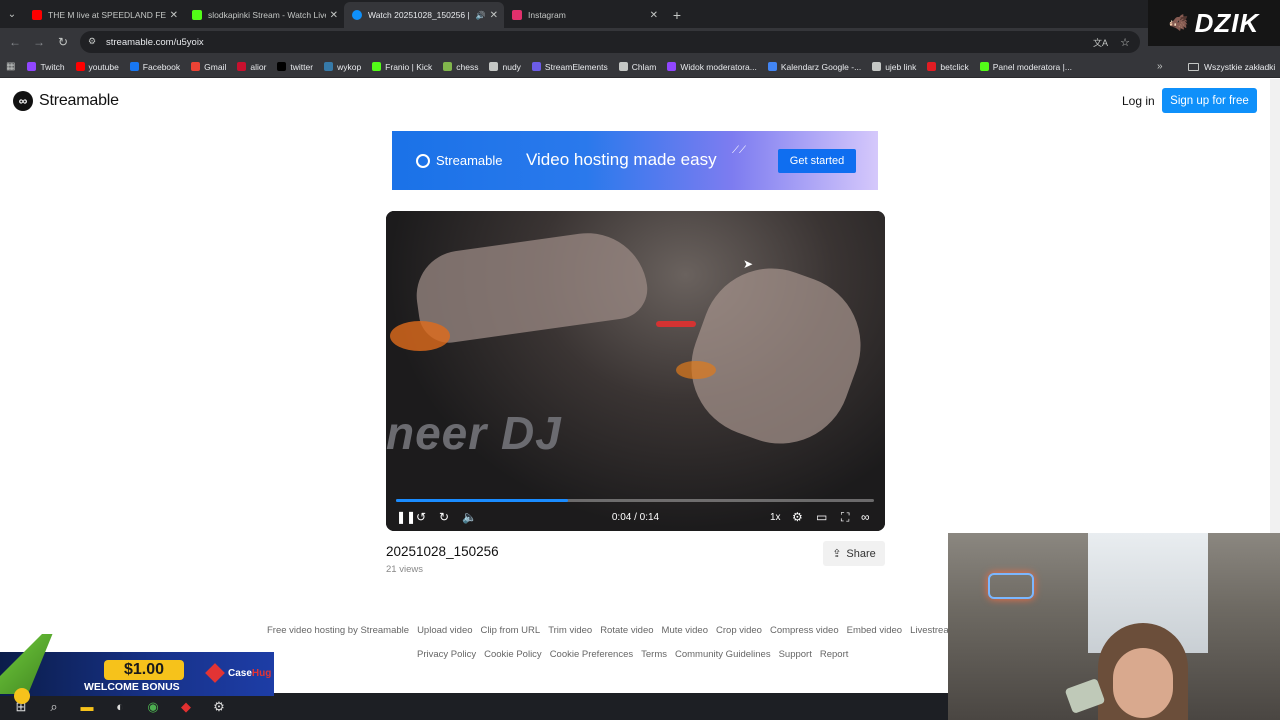 The image size is (1280, 720). What do you see at coordinates (723, 654) in the screenshot?
I see `footer-link: Community Guidelines` at bounding box center [723, 654].